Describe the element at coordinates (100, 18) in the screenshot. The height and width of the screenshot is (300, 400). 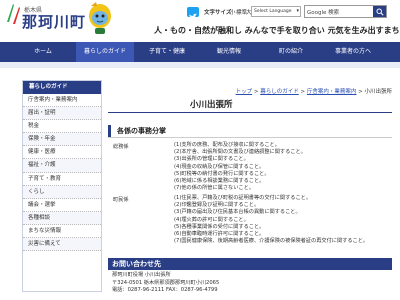
I see `mascot-icon` at that location.